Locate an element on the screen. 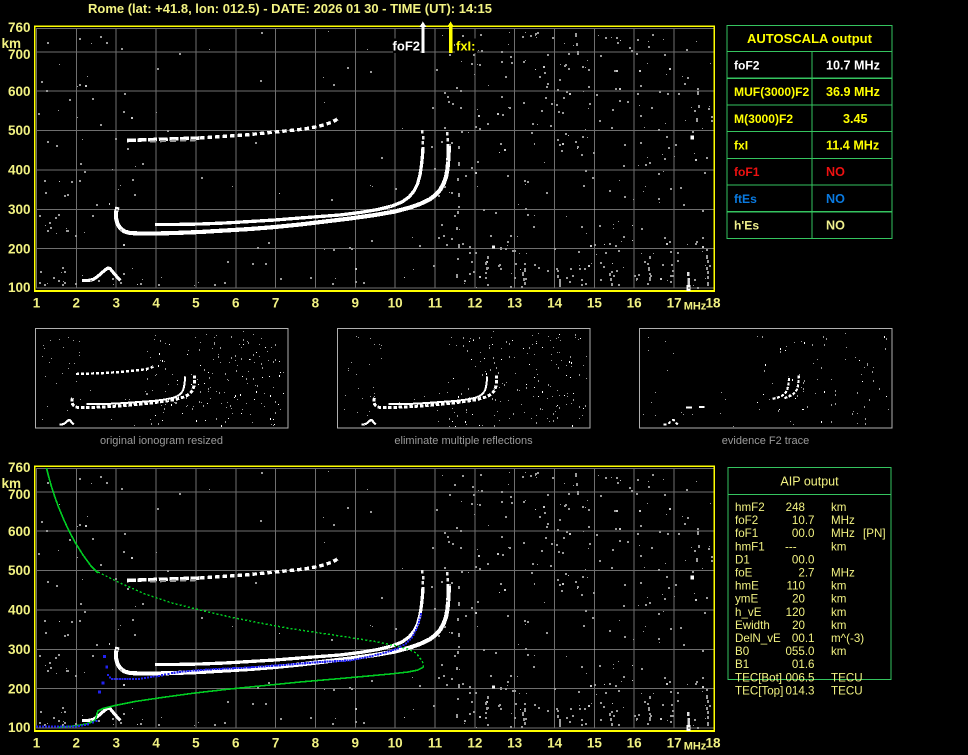 The height and width of the screenshot is (755, 968). svg-text: hmF1 is located at coordinates (750, 546).